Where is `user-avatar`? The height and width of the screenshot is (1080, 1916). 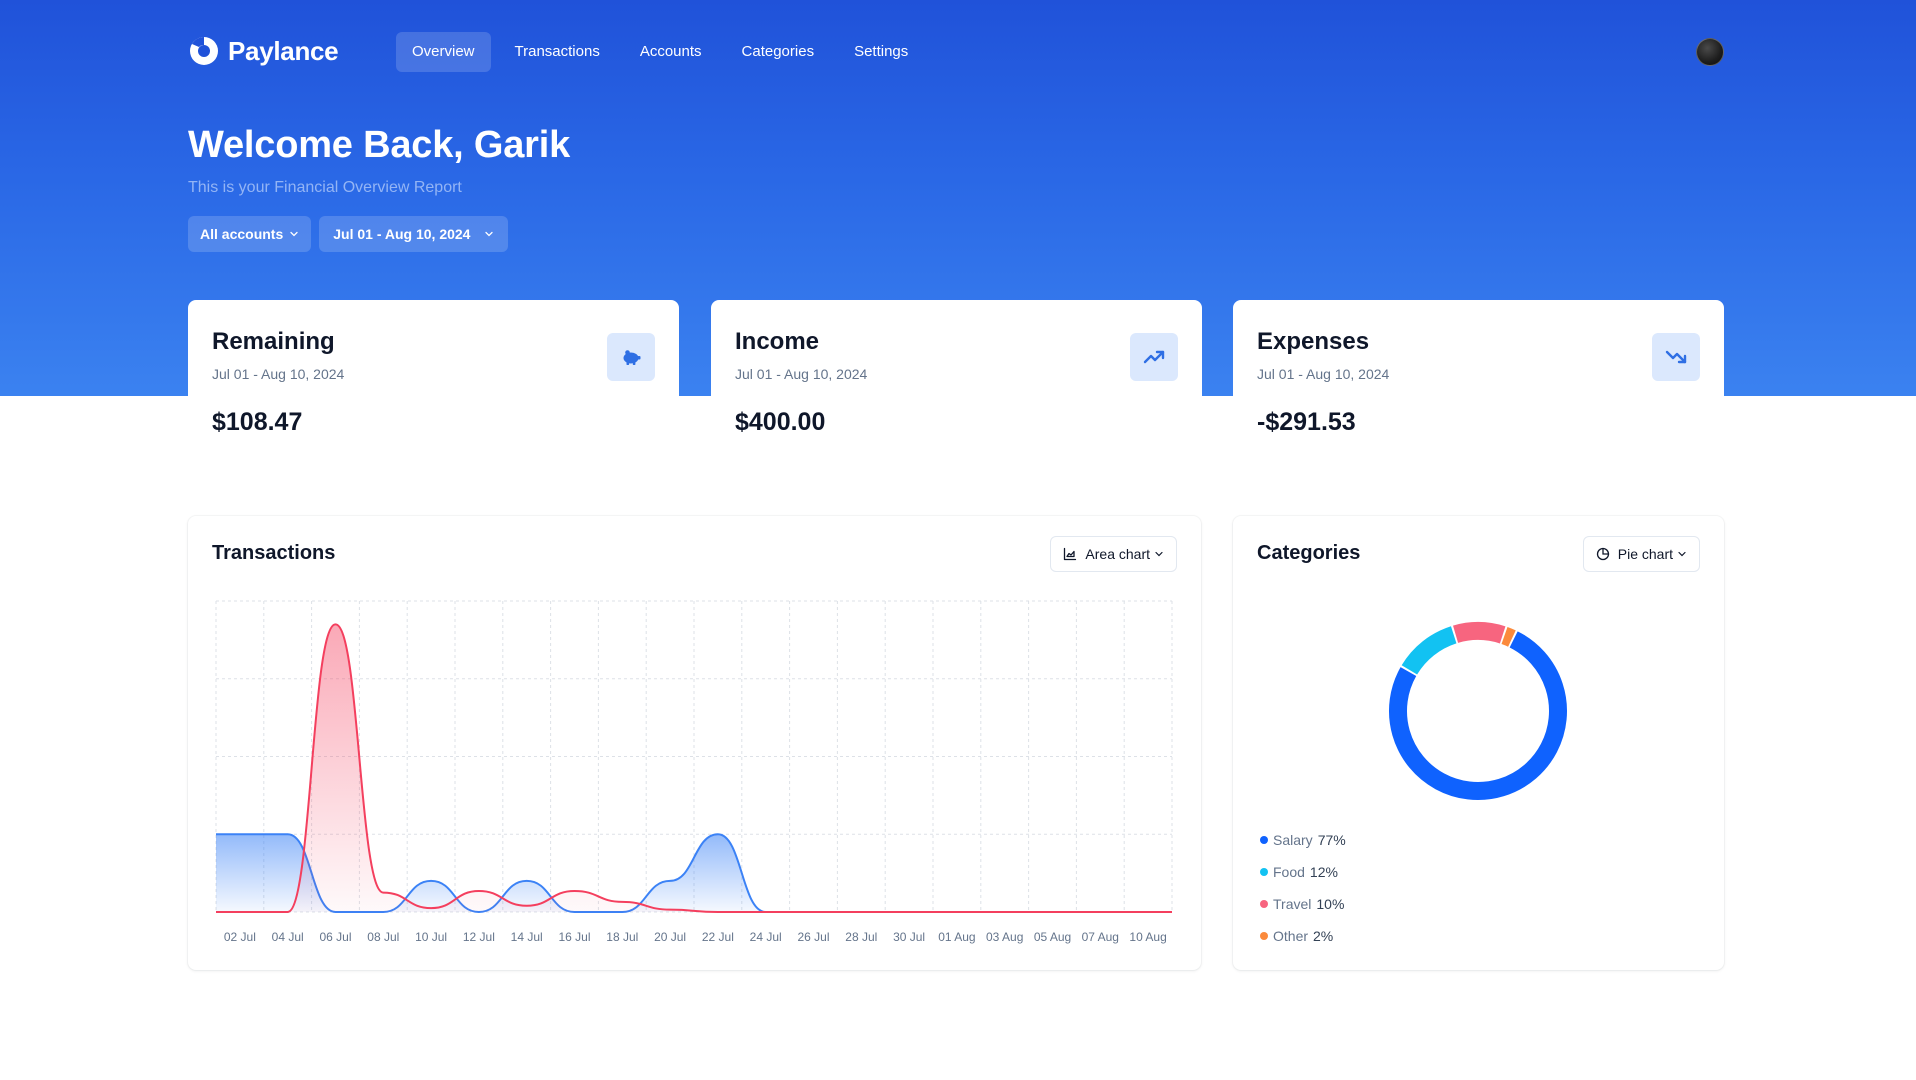
user-avatar is located at coordinates (1710, 52).